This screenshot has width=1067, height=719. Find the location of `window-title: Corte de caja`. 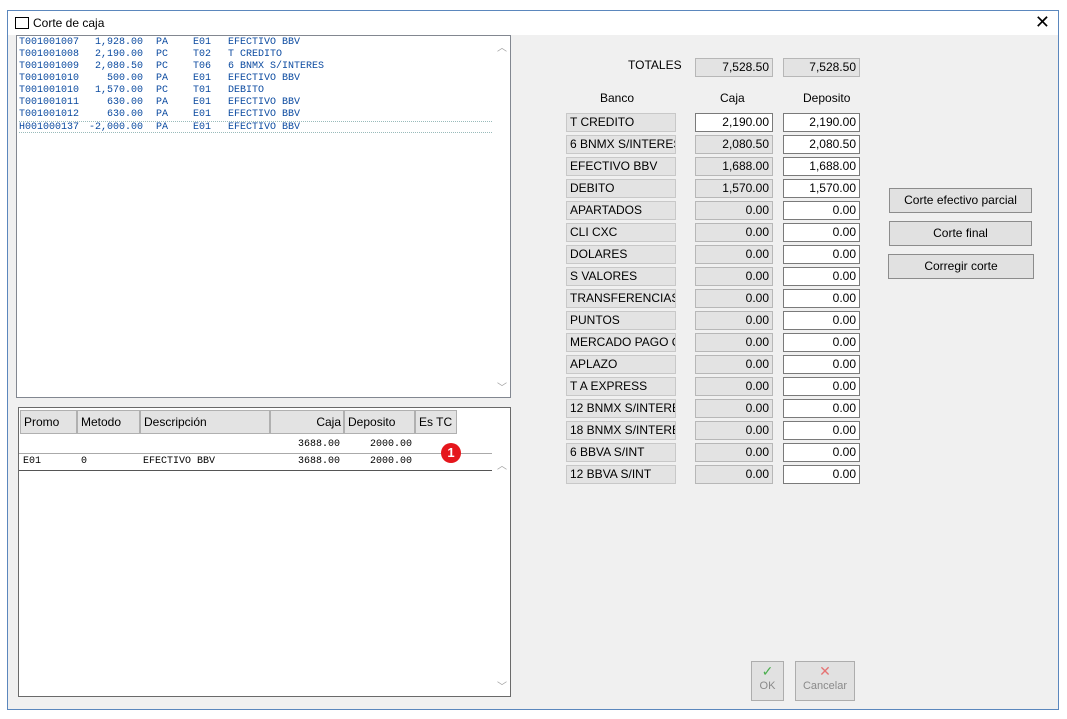

window-title: Corte de caja is located at coordinates (69, 23).